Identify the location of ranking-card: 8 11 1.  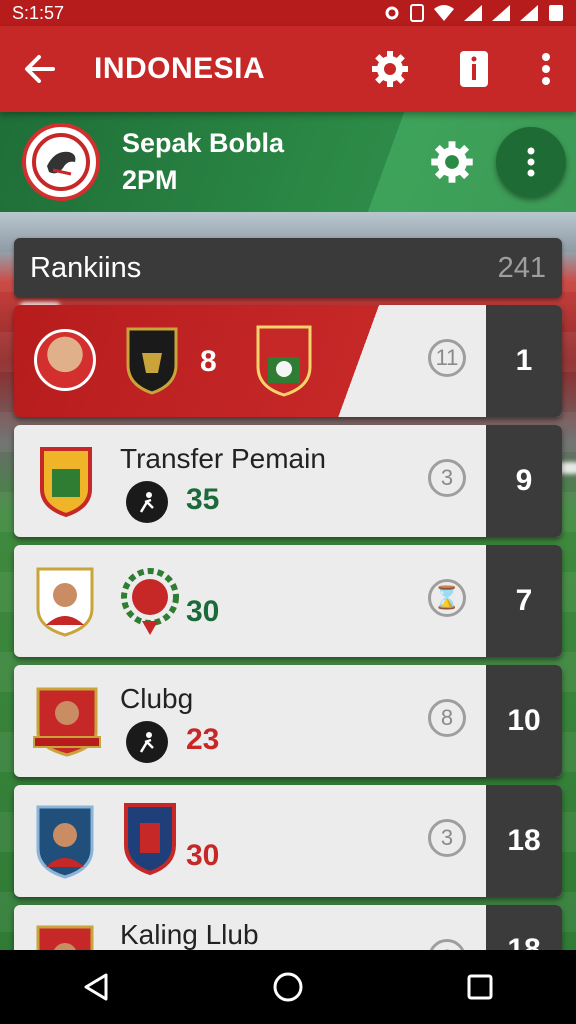
(288, 361).